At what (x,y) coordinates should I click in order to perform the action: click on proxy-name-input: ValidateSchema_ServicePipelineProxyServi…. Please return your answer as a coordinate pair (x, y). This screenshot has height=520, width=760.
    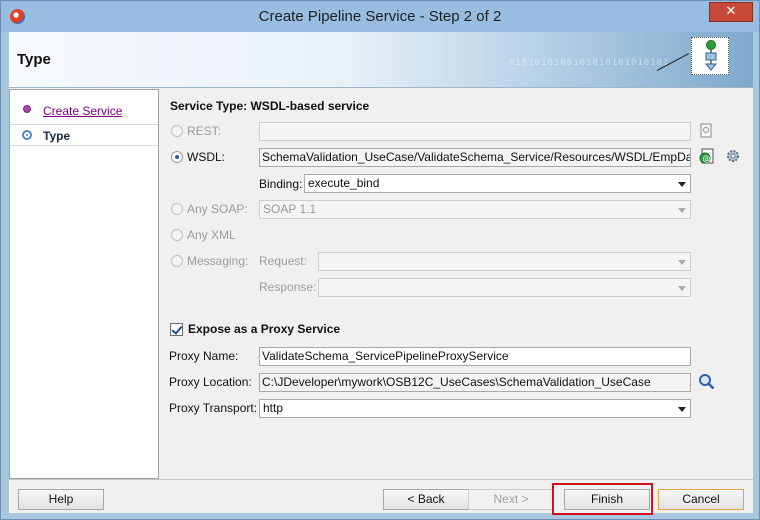
    Looking at the image, I should click on (475, 356).